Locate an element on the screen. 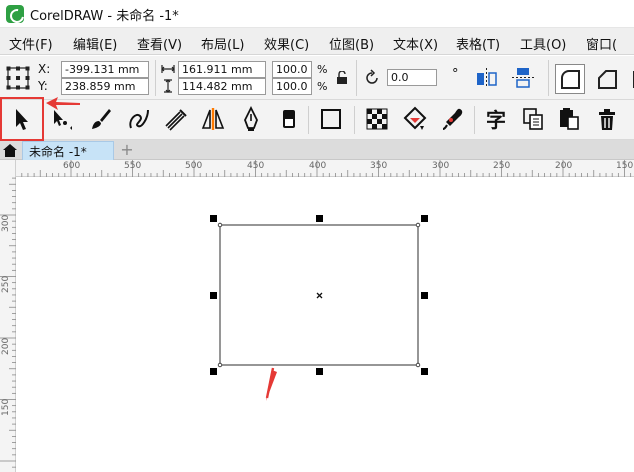  scallop-corner-icon is located at coordinates (607, 79).